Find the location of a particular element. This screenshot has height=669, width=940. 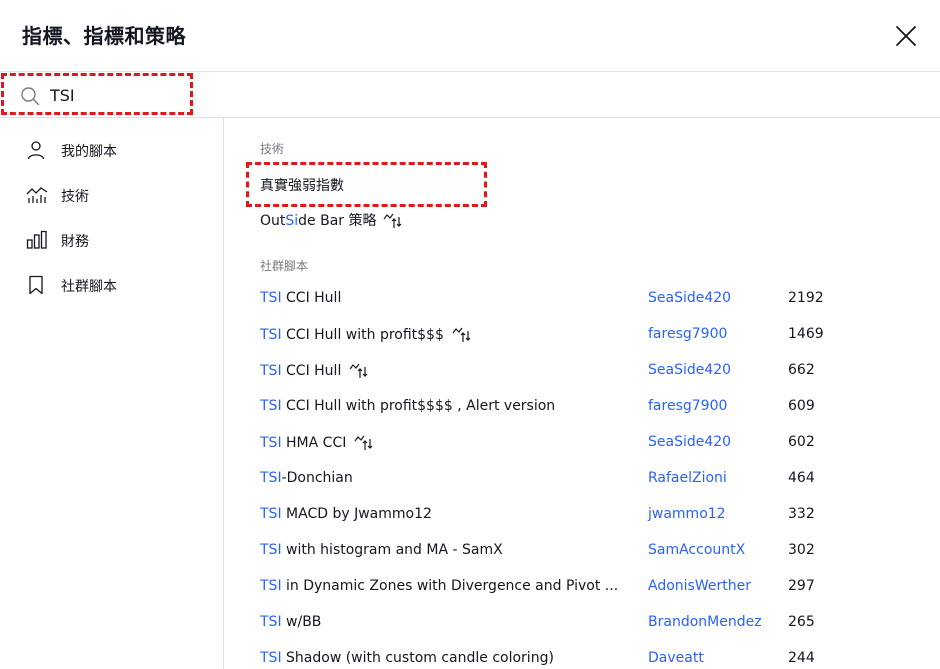

script-name-rest: Shadow (with custom candle coloring) is located at coordinates (417, 658).